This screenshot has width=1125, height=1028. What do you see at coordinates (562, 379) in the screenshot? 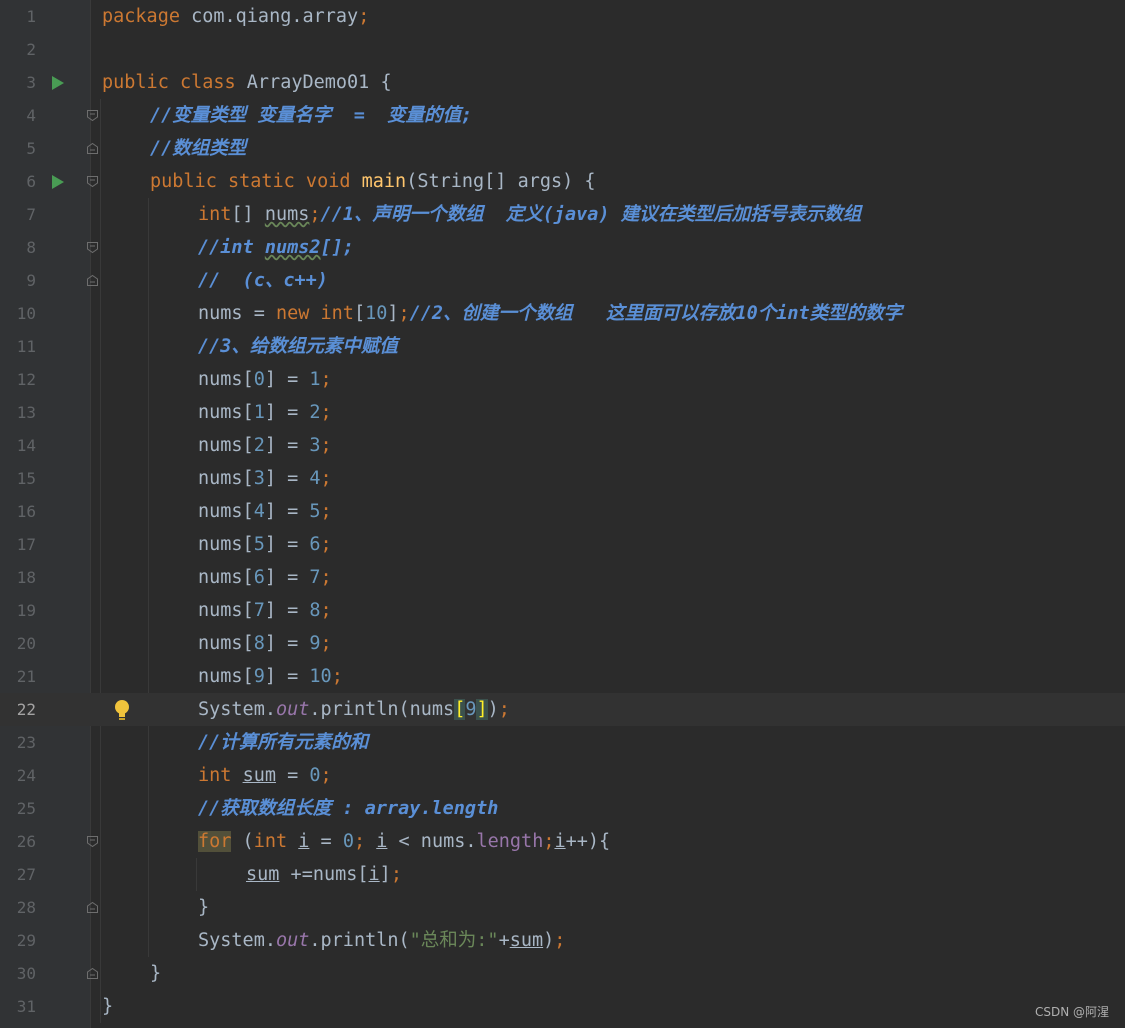
I see `code-line: 12 nums[0] = 1;` at bounding box center [562, 379].